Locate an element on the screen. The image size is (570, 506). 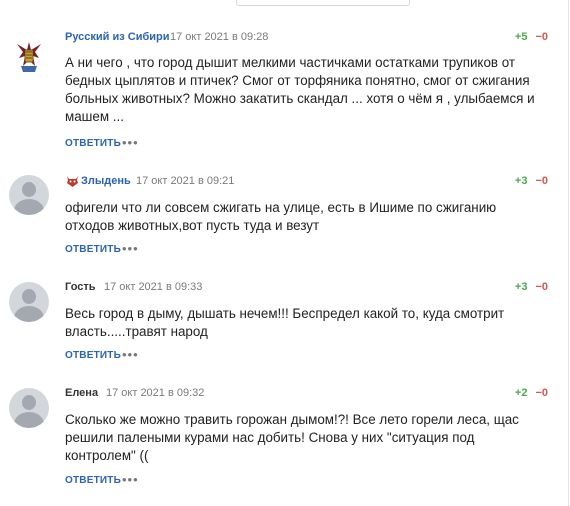
comment-text-line: власть.....травят народ is located at coordinates (136, 331).